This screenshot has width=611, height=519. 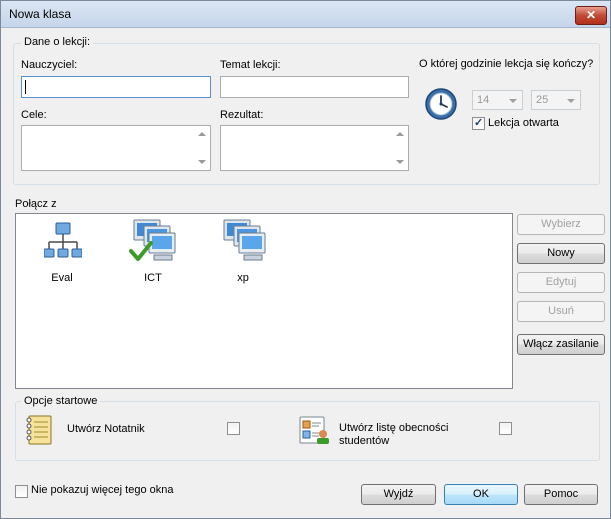 I want to click on topic-input, so click(x=314, y=87).